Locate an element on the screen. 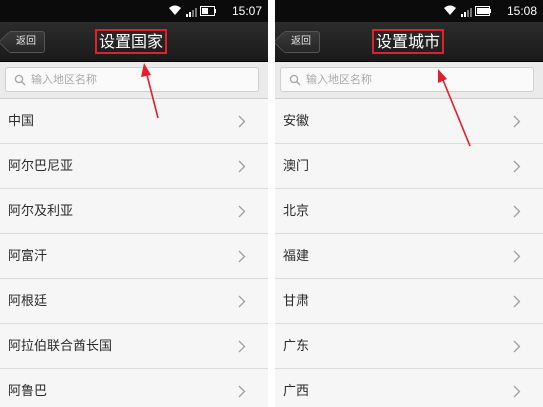  list-item-label: 阿尔及利亚 is located at coordinates (41, 211).